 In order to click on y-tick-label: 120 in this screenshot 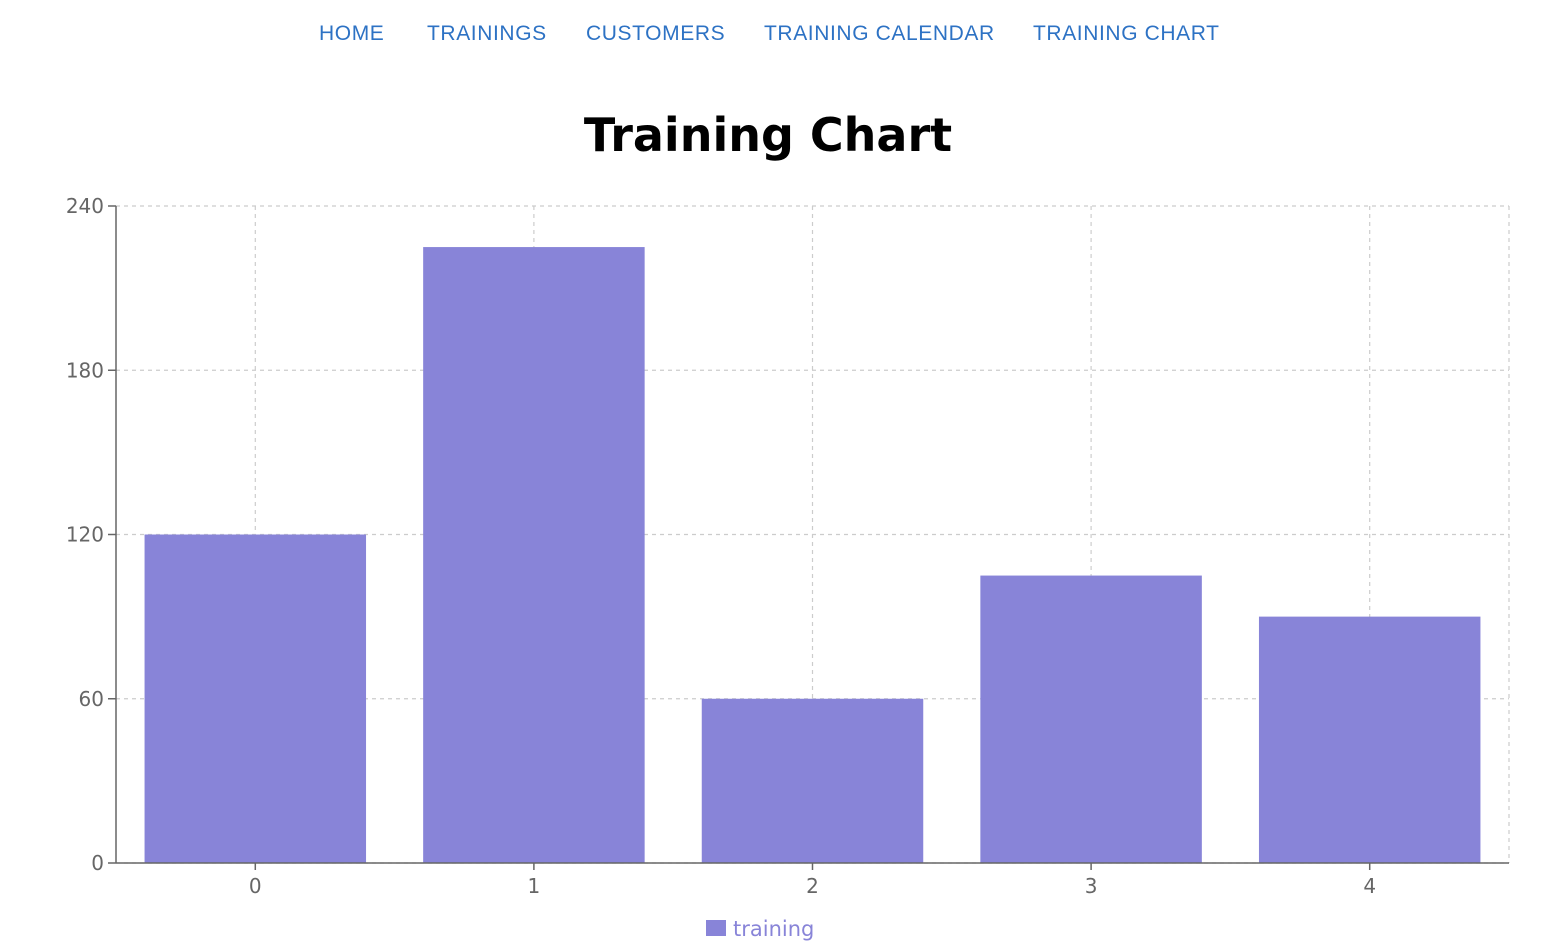, I will do `click(85, 535)`.